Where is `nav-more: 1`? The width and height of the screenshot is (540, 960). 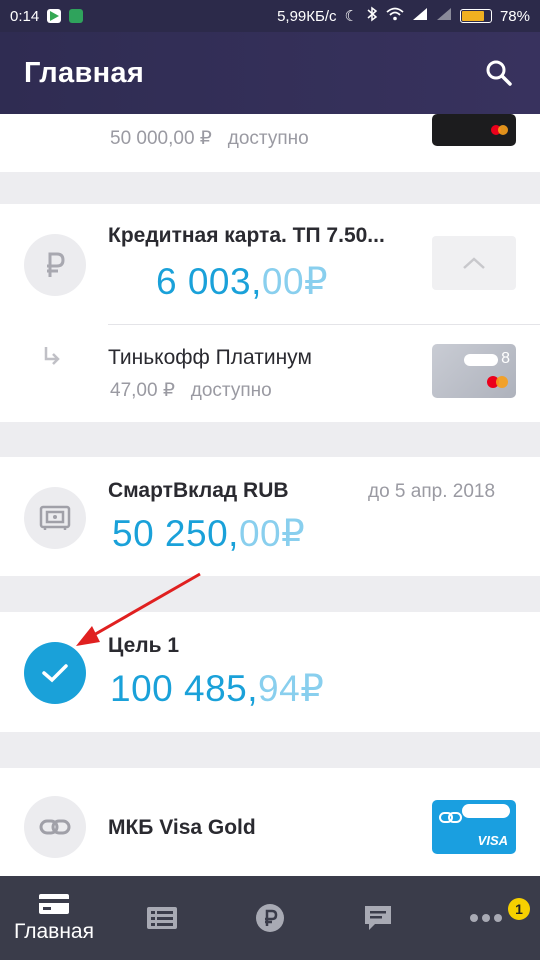
nav-more: 1 is located at coordinates (486, 918).